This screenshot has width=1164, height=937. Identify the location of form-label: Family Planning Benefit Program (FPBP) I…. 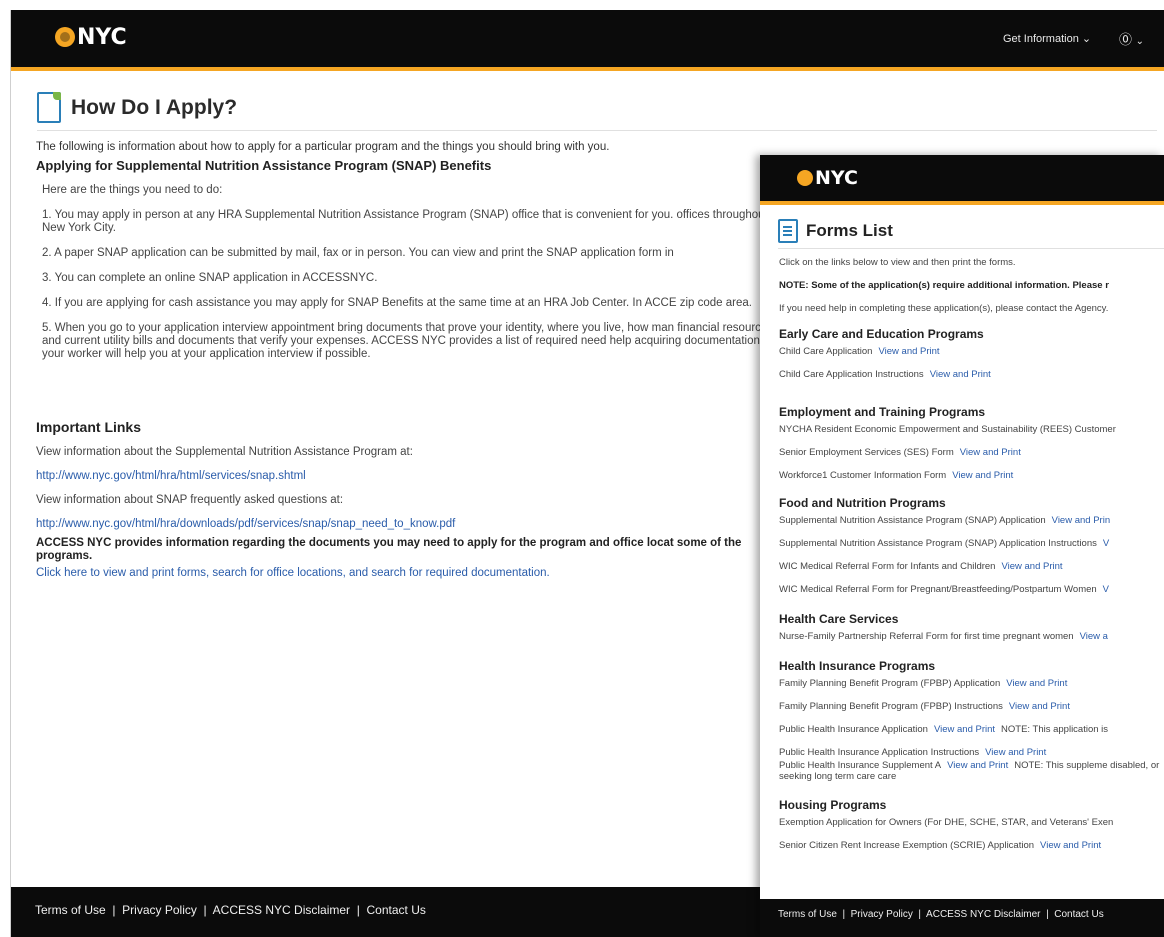
(891, 706).